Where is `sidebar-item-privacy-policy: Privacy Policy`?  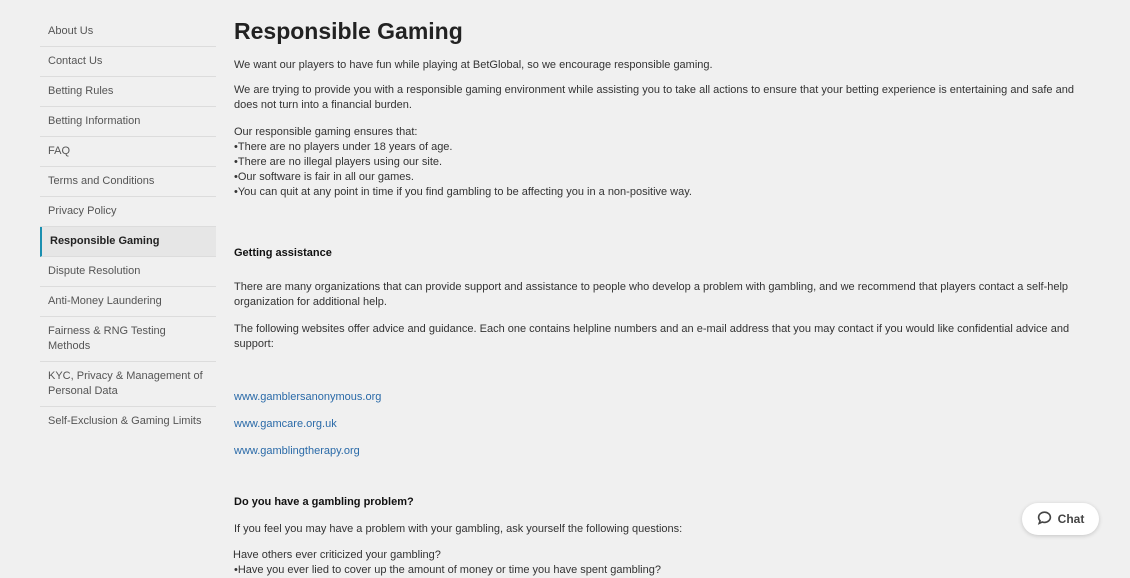 sidebar-item-privacy-policy: Privacy Policy is located at coordinates (128, 212).